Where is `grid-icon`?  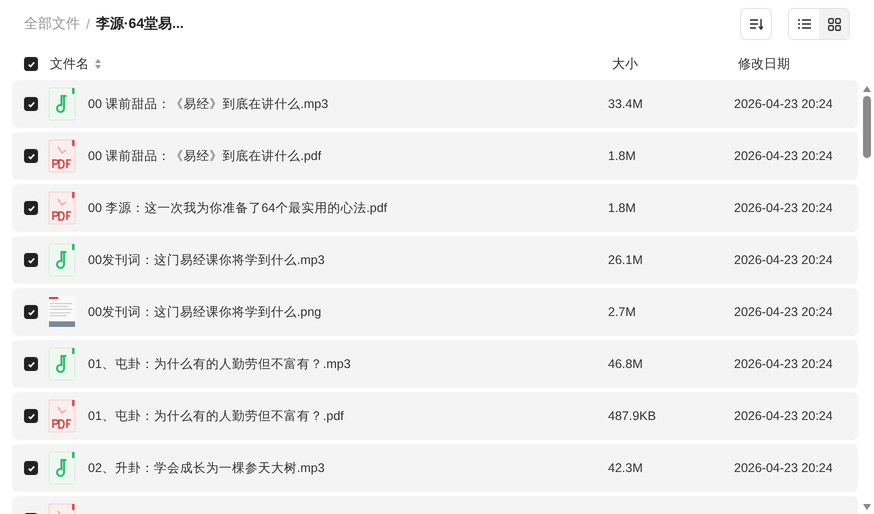
grid-icon is located at coordinates (834, 24).